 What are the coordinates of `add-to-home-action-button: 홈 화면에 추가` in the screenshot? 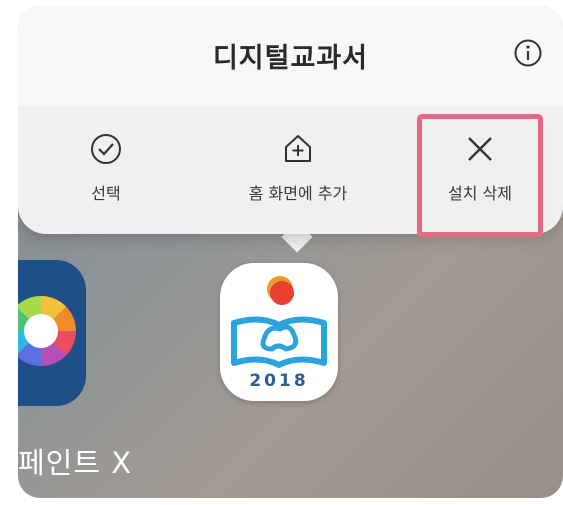 It's located at (298, 168).